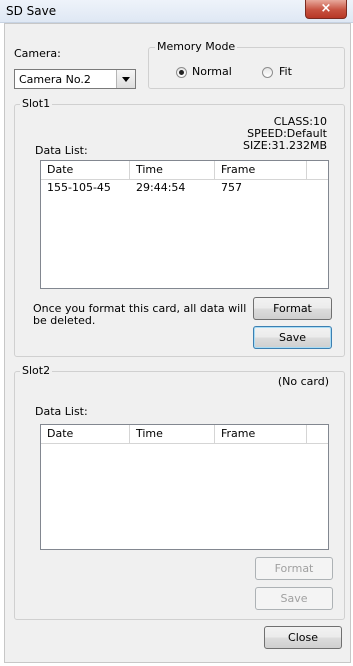 The width and height of the screenshot is (353, 666). I want to click on radio-fit, so click(267, 72).